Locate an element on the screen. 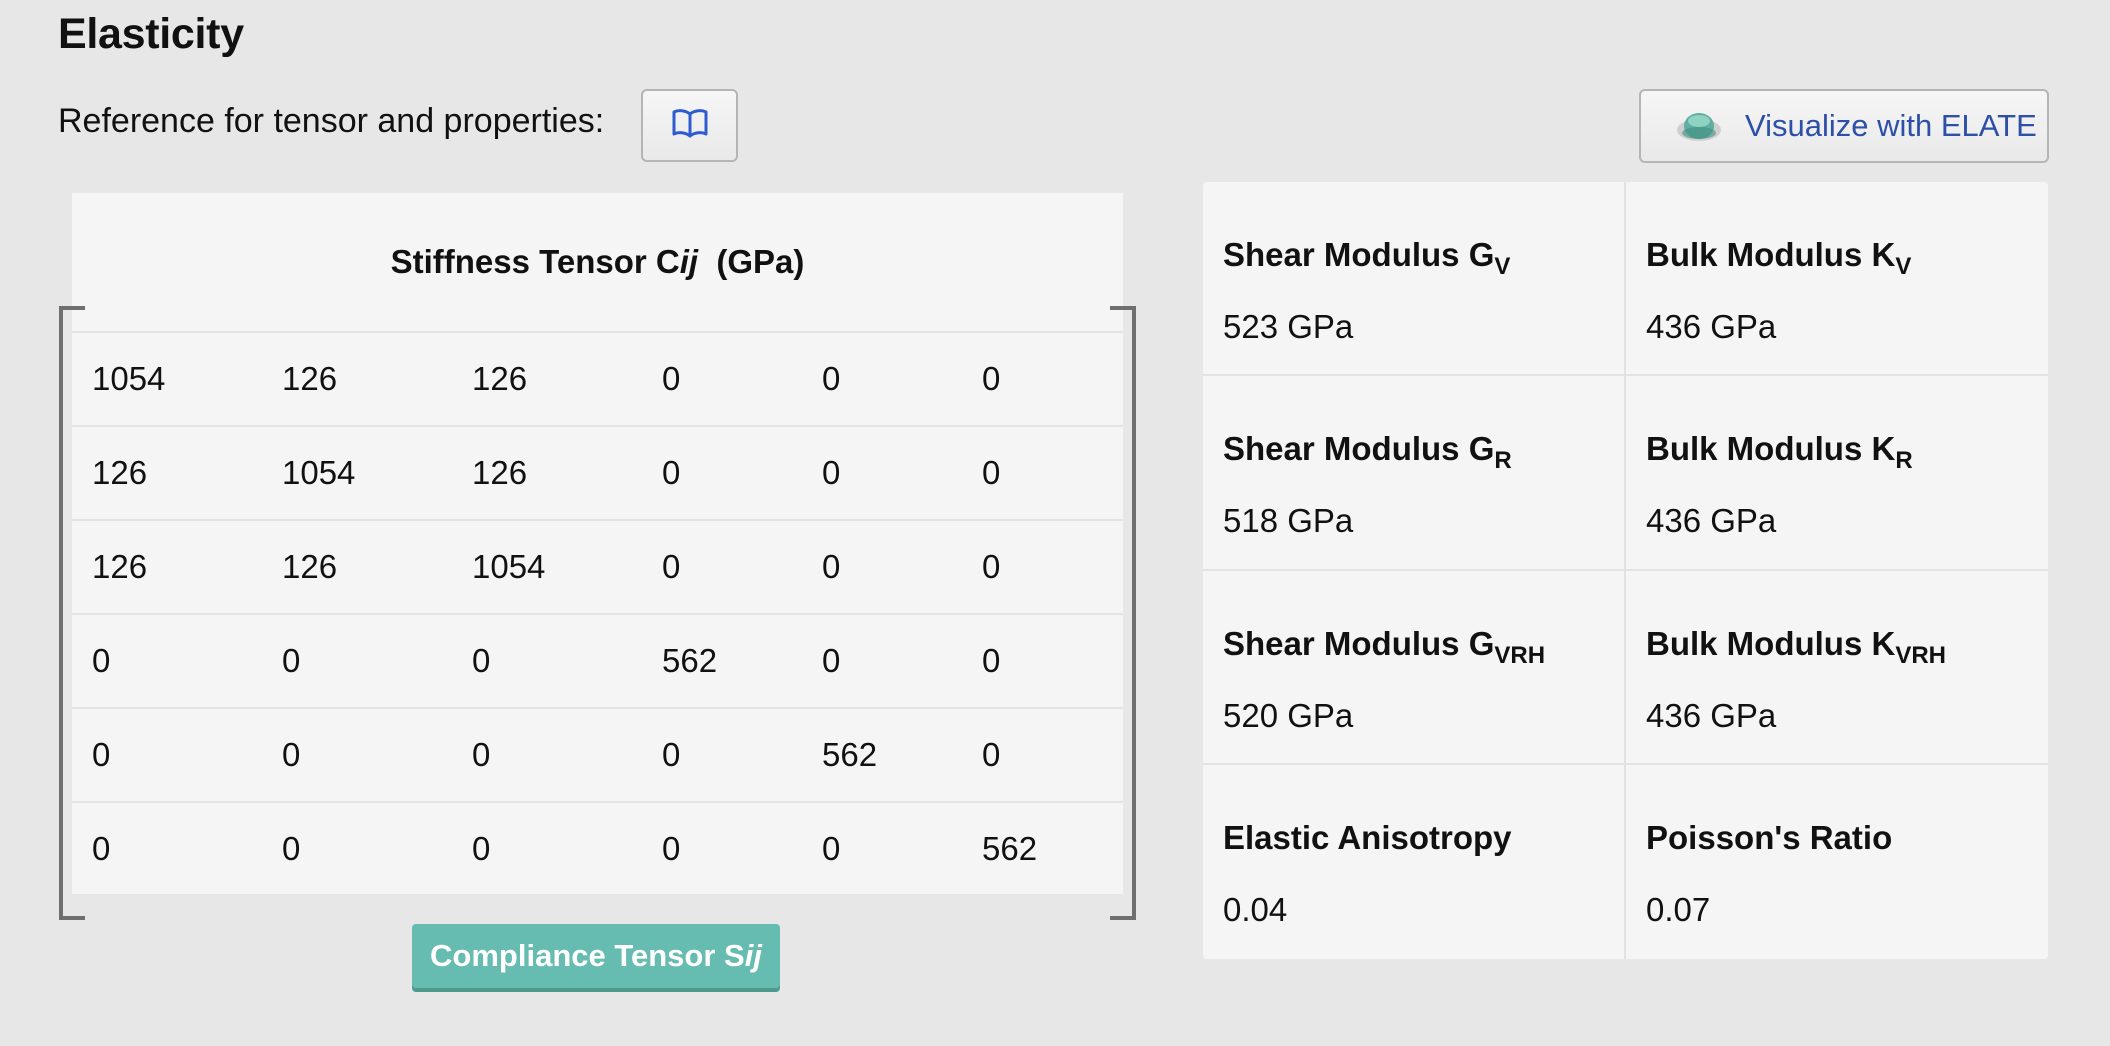 The image size is (2110, 1046). stiffness-title-unit: (GPa) is located at coordinates (760, 261).